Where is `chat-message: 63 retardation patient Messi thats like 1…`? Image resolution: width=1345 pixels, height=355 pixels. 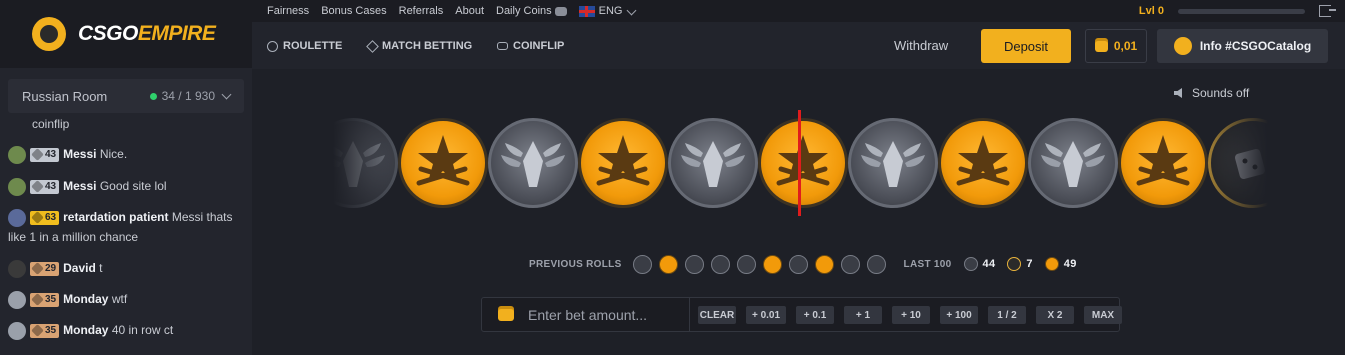 chat-message: 63 retardation patient Messi thats like 1… is located at coordinates (128, 227).